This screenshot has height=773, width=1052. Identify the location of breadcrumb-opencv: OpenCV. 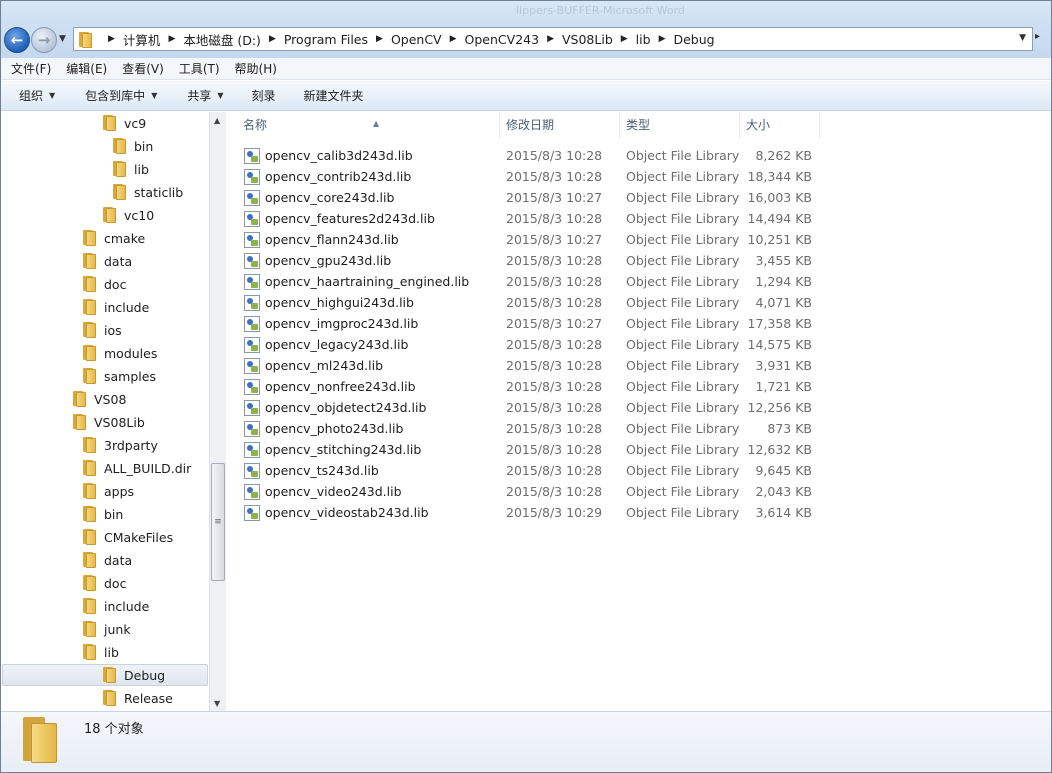
(416, 39).